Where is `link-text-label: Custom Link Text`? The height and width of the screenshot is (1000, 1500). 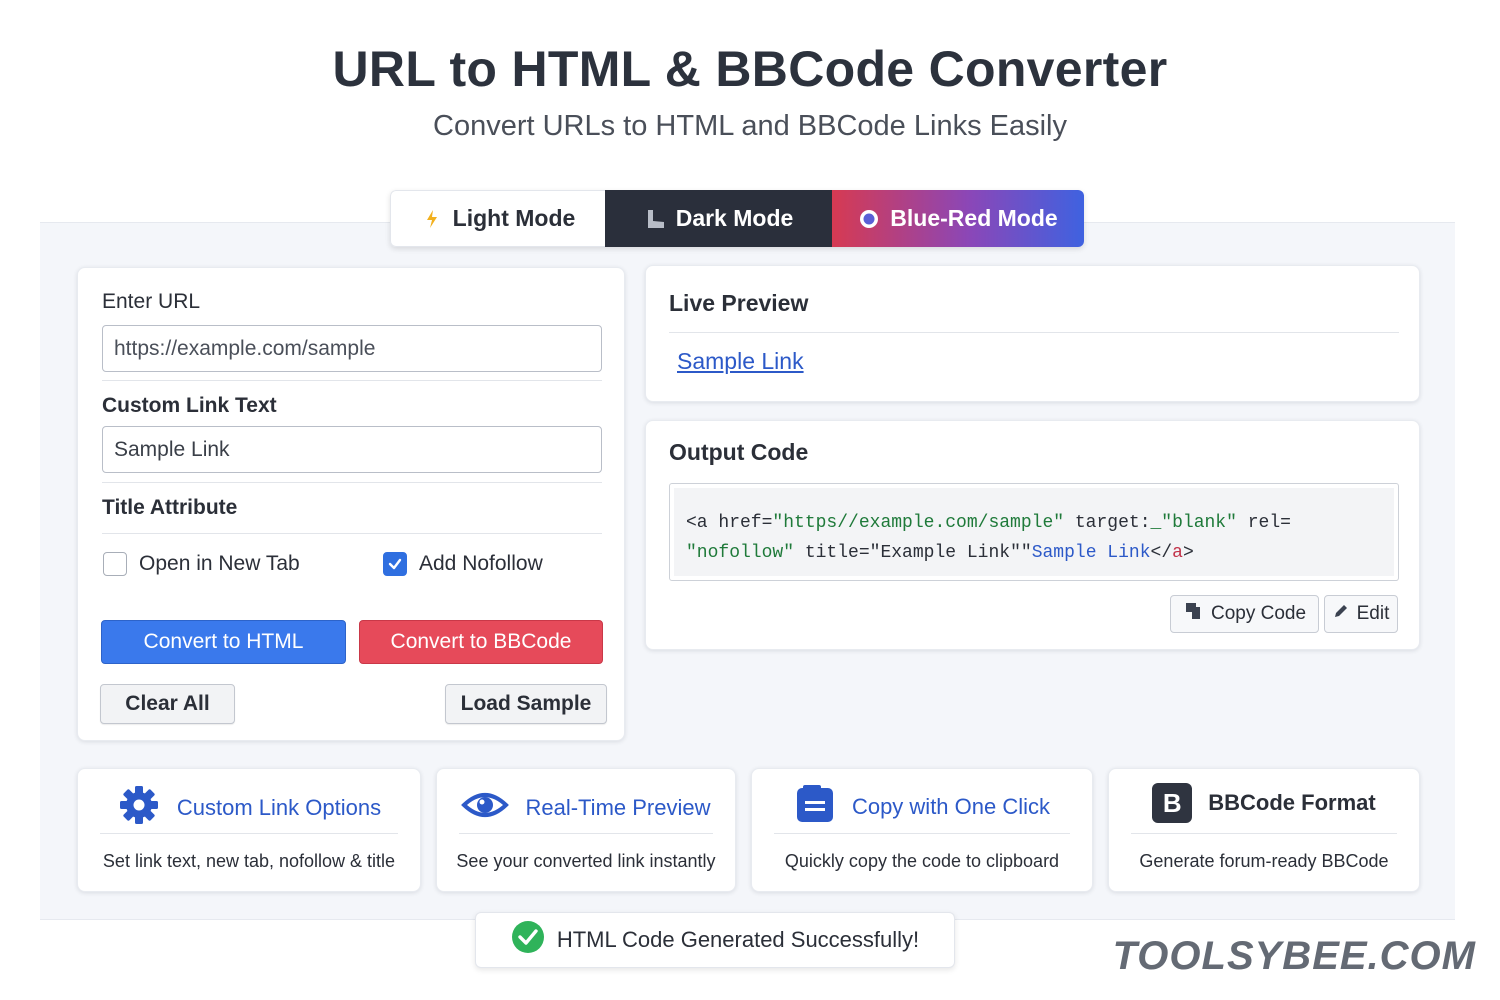 link-text-label: Custom Link Text is located at coordinates (189, 405).